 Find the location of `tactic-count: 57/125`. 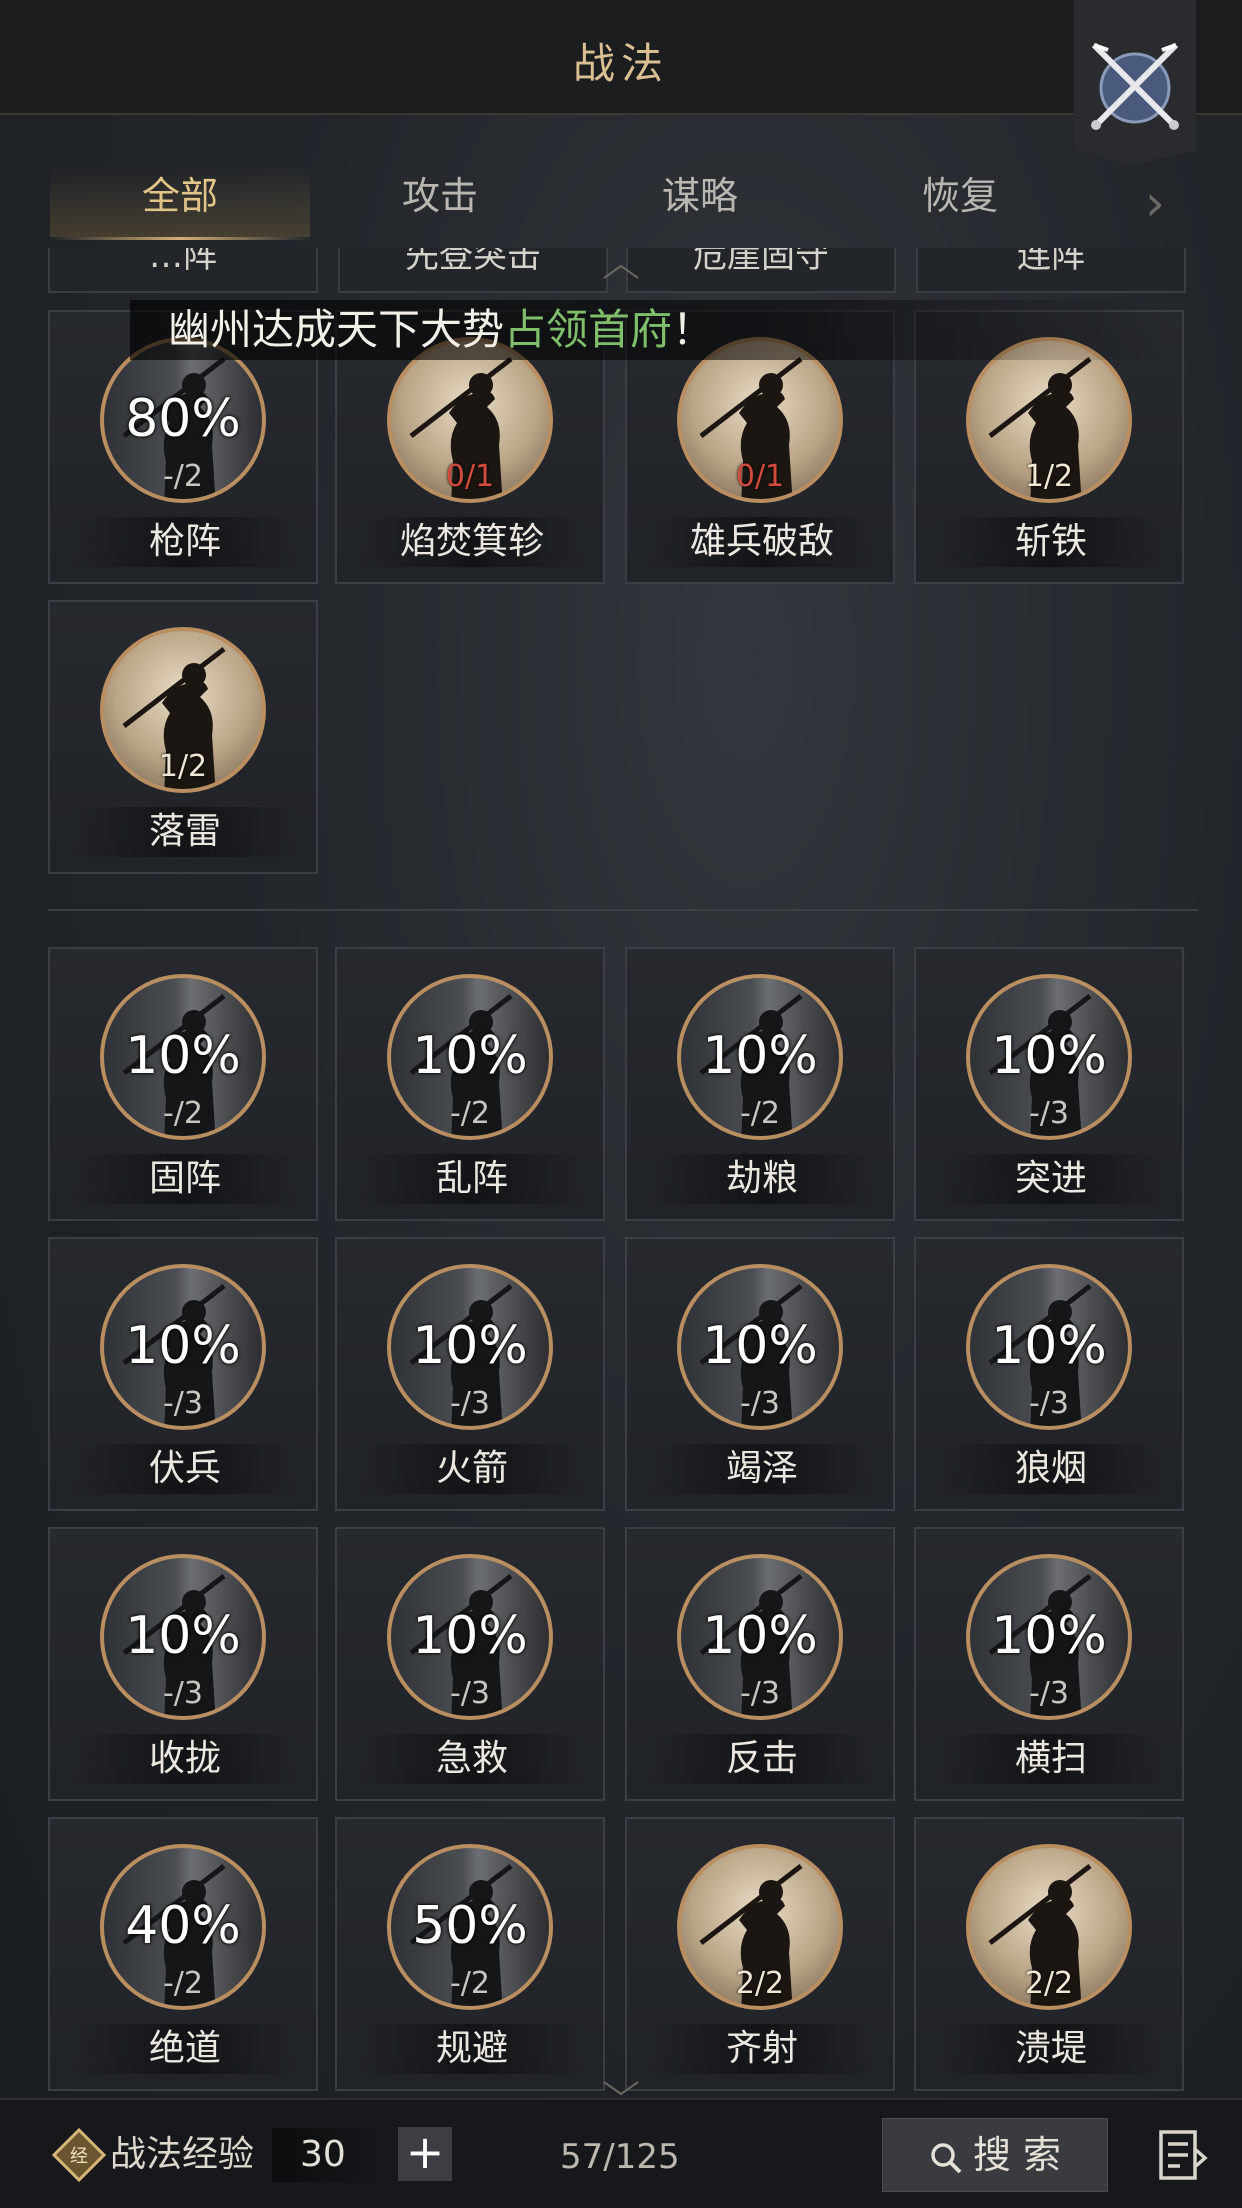

tactic-count: 57/125 is located at coordinates (620, 2157).